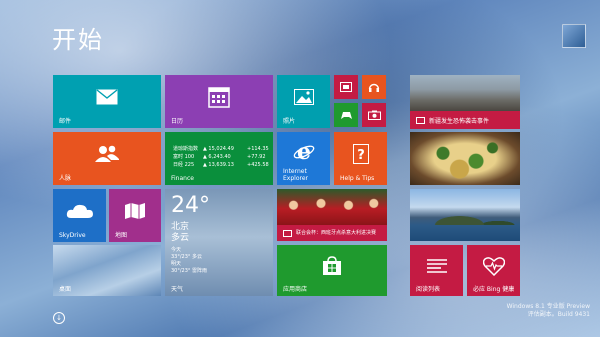  I want to click on tile-desktop: 桌面, so click(107, 270).